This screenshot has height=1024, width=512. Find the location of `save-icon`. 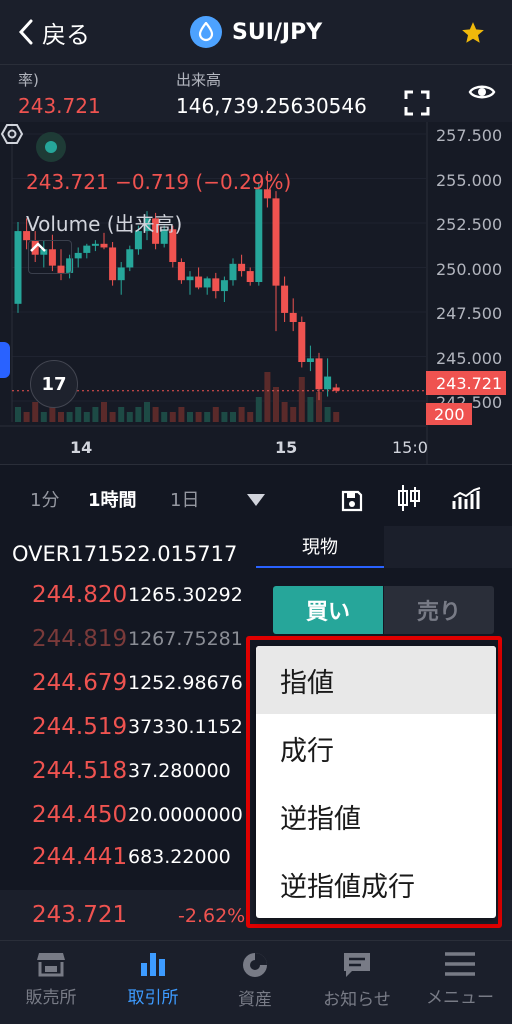

save-icon is located at coordinates (352, 501).